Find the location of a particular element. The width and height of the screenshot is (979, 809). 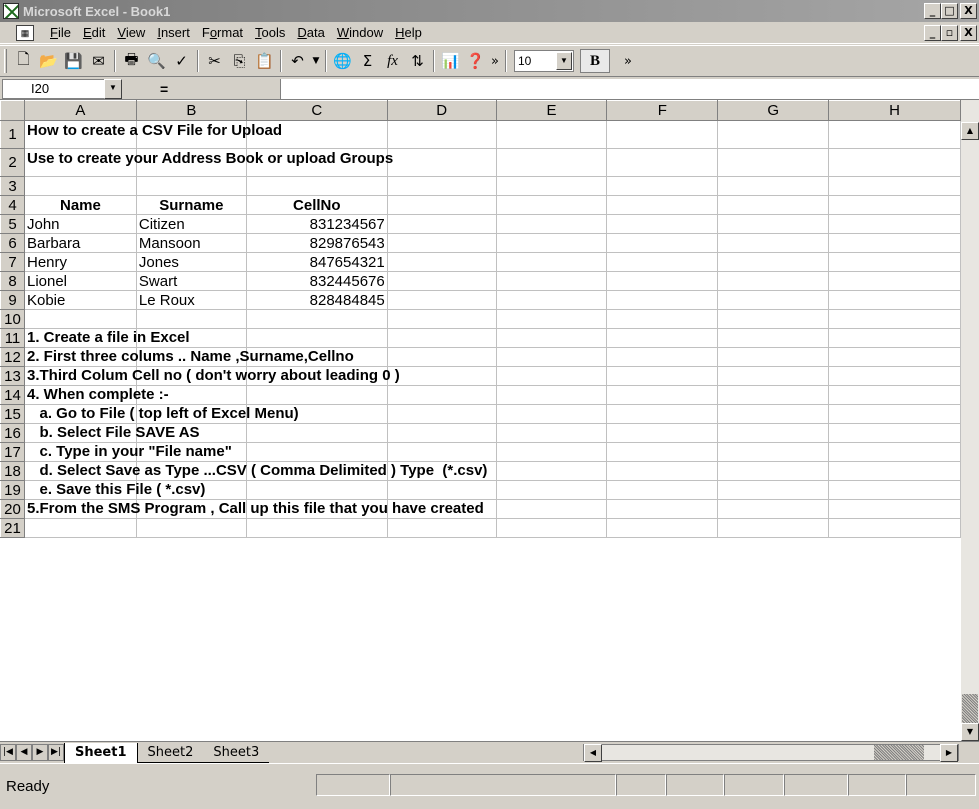

table-cell: John is located at coordinates (80, 224).